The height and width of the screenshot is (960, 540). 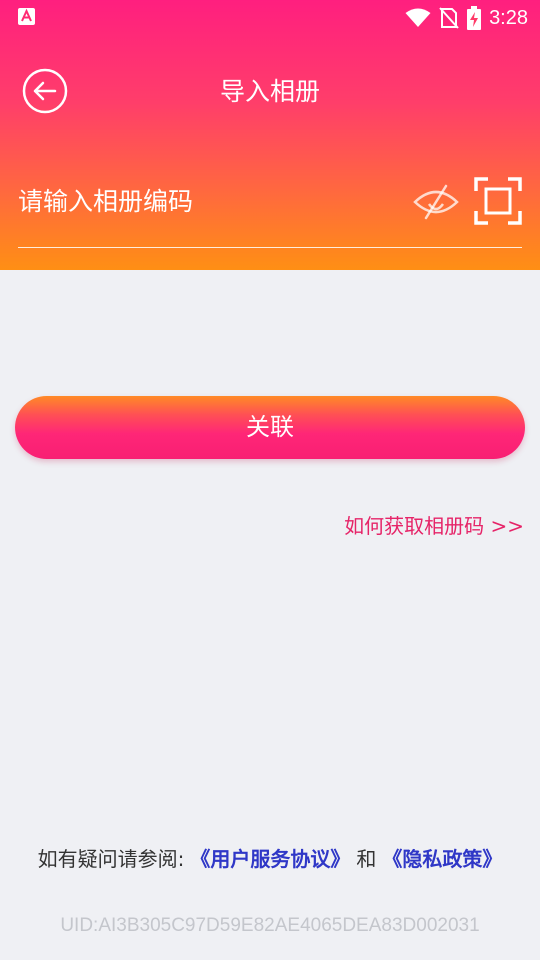 I want to click on how-to-get-album-code-link: 如何获取相册码 >>, so click(x=434, y=526).